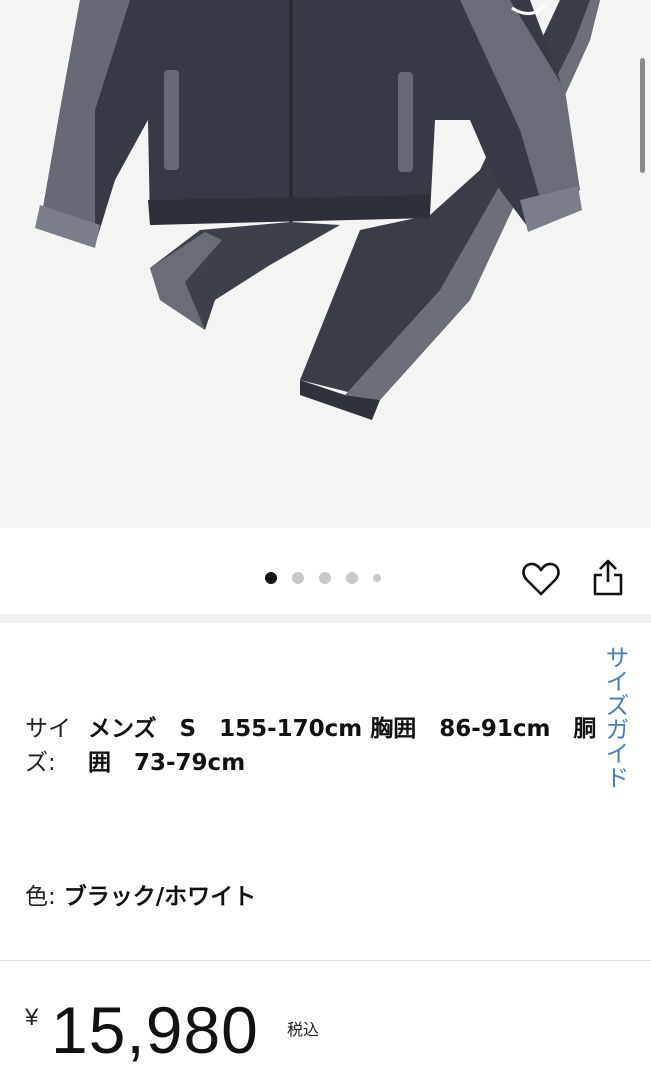 This screenshot has width=651, height=1080. I want to click on tax-note: 税込, so click(303, 1029).